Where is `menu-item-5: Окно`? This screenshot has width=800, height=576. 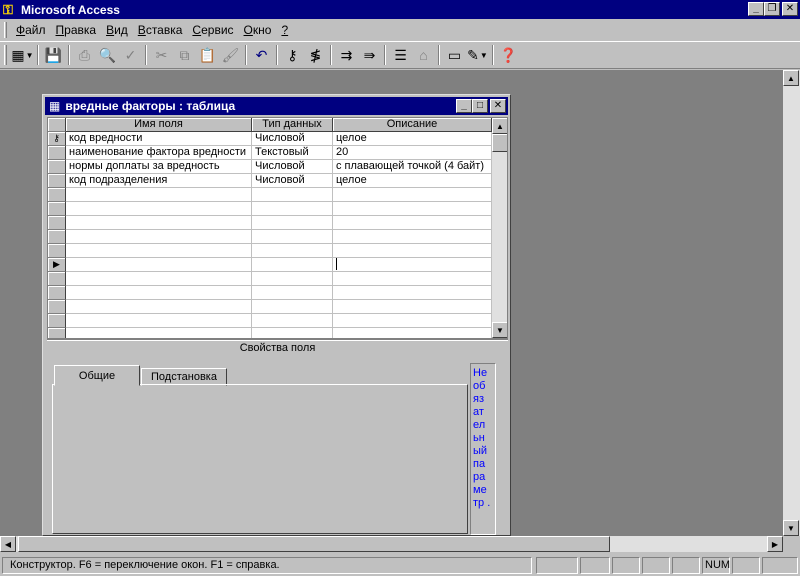
menu-item-5: Окно is located at coordinates (258, 30).